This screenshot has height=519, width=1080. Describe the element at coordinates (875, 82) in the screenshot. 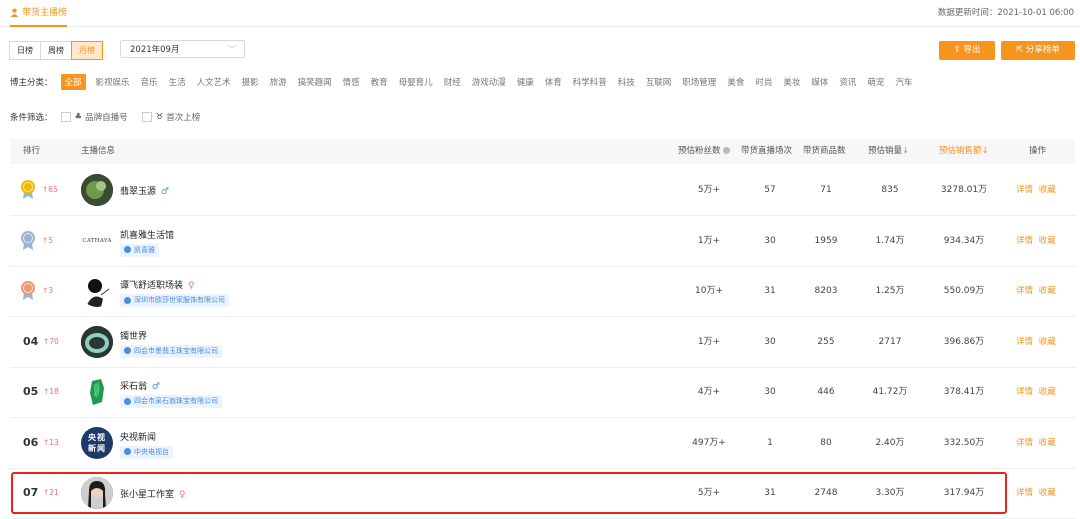

I see `category-item: 萌宠` at that location.